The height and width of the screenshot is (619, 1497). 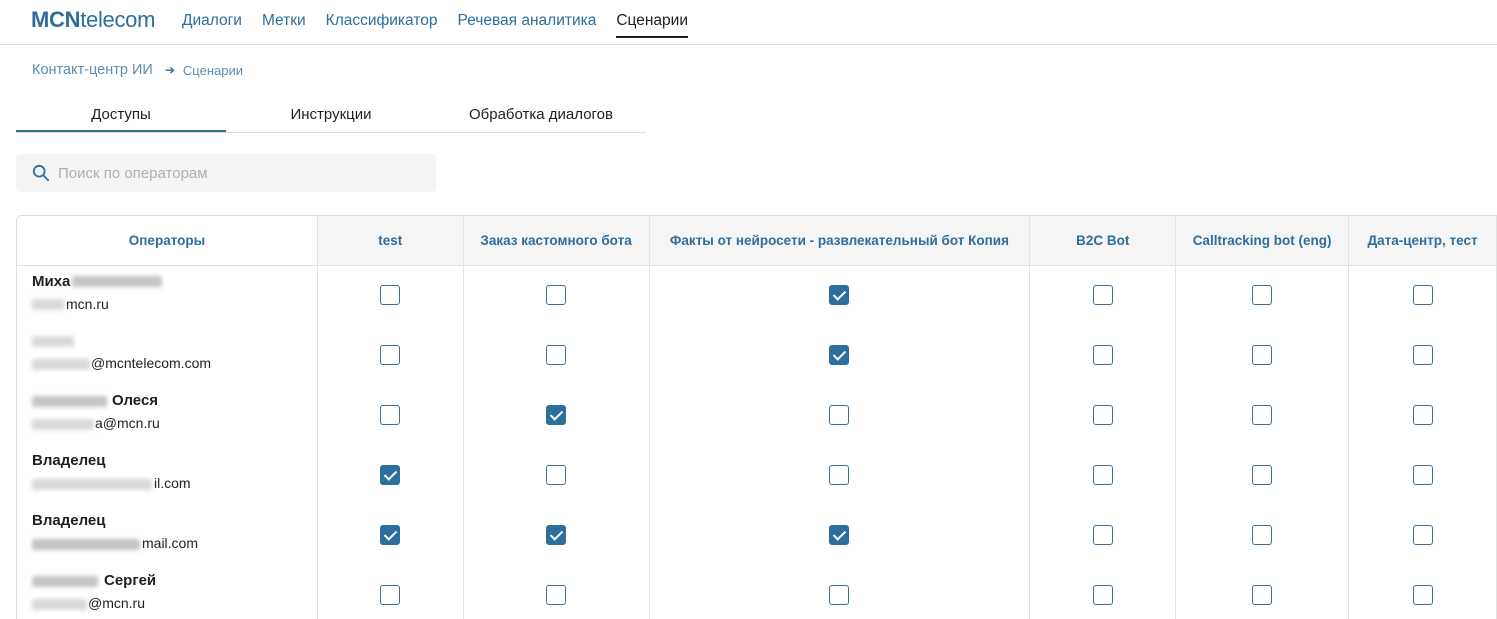 What do you see at coordinates (1422, 241) in the screenshot?
I see `column-header-datacenter-test: Дата-центр, тест` at bounding box center [1422, 241].